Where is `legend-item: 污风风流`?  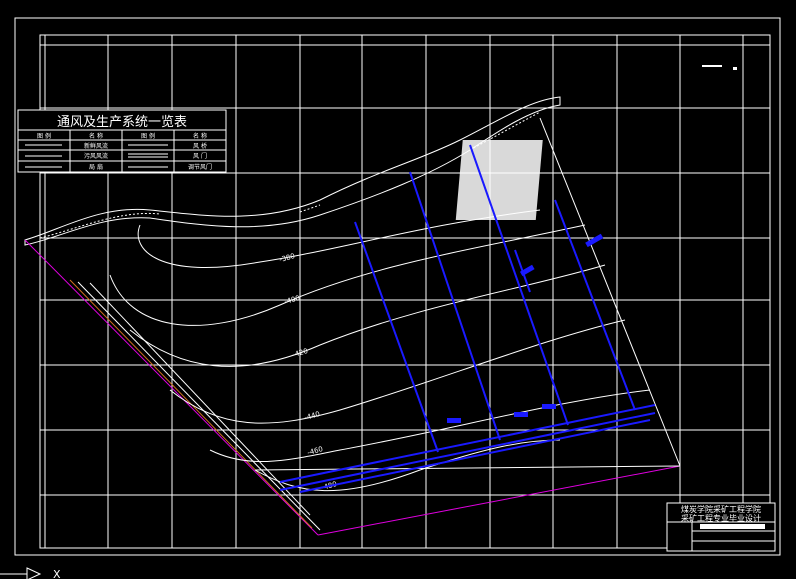
legend-item: 污风风流 is located at coordinates (96, 156).